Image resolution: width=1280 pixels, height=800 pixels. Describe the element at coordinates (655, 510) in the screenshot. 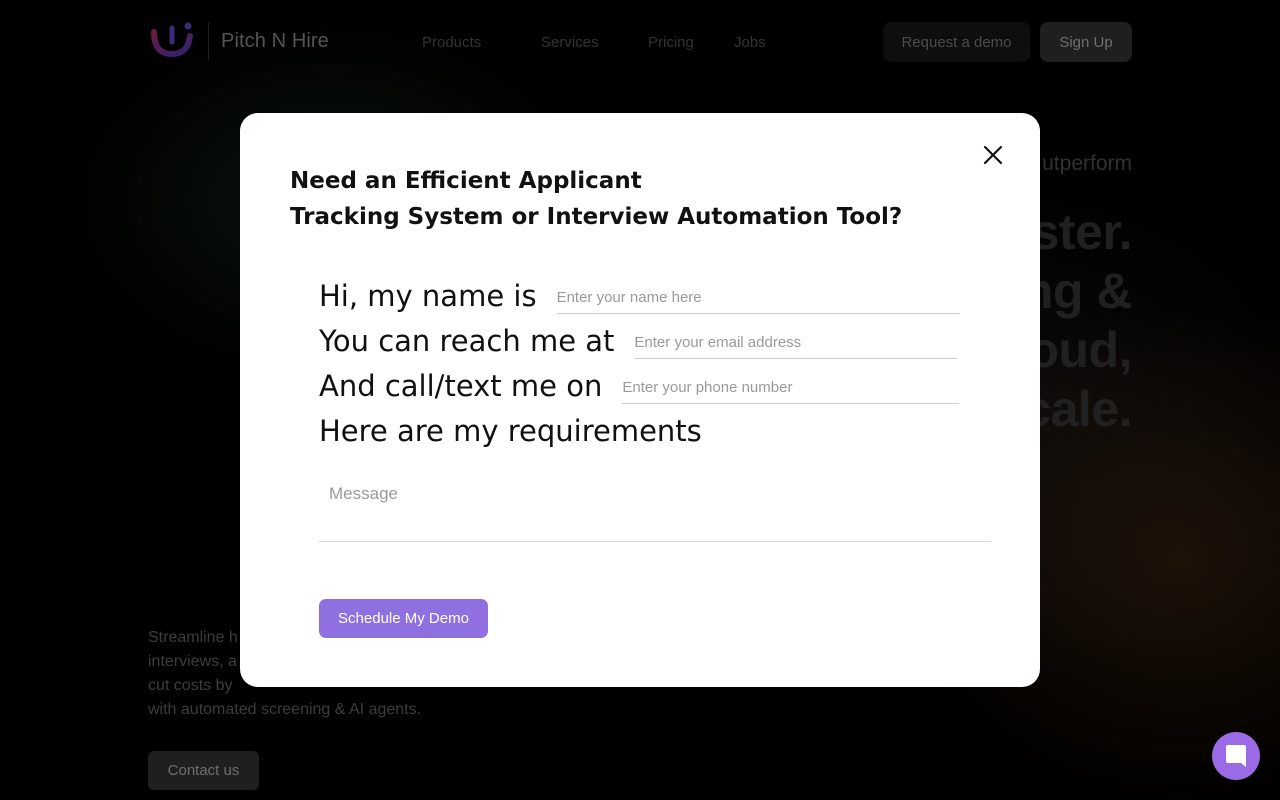

I see `message-input` at that location.